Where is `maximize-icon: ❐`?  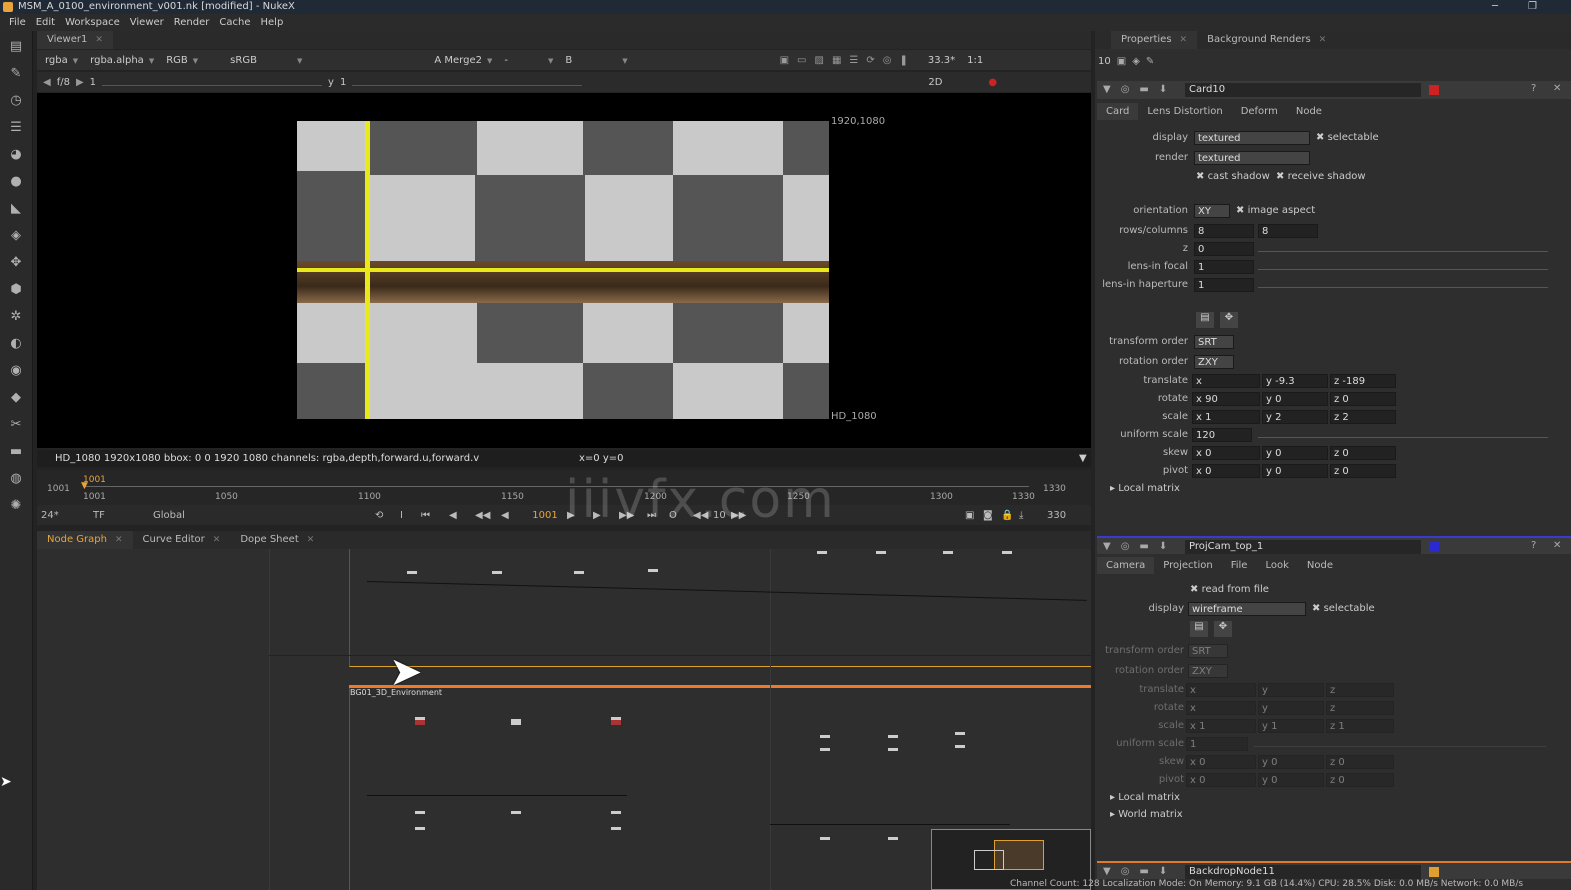
maximize-icon: ❐ is located at coordinates (1532, 6).